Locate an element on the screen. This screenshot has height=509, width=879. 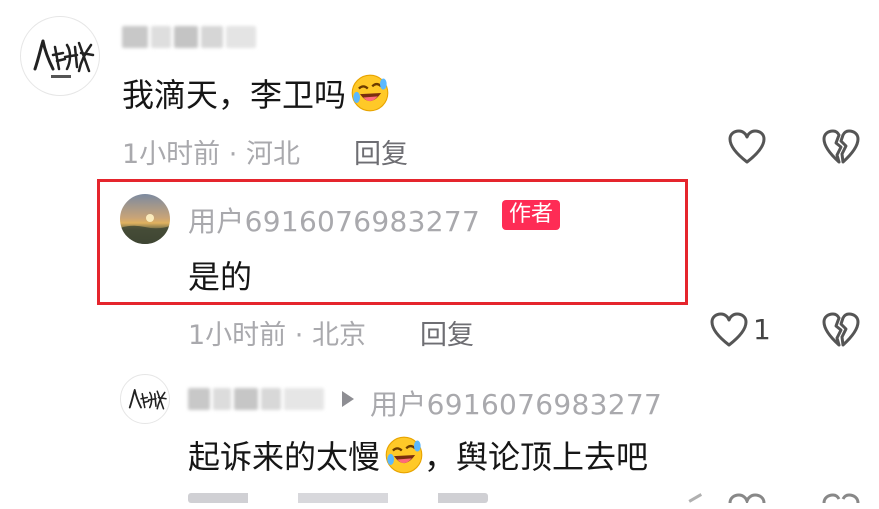
comment-meta: 1小时前 · 河北 is located at coordinates (211, 154).